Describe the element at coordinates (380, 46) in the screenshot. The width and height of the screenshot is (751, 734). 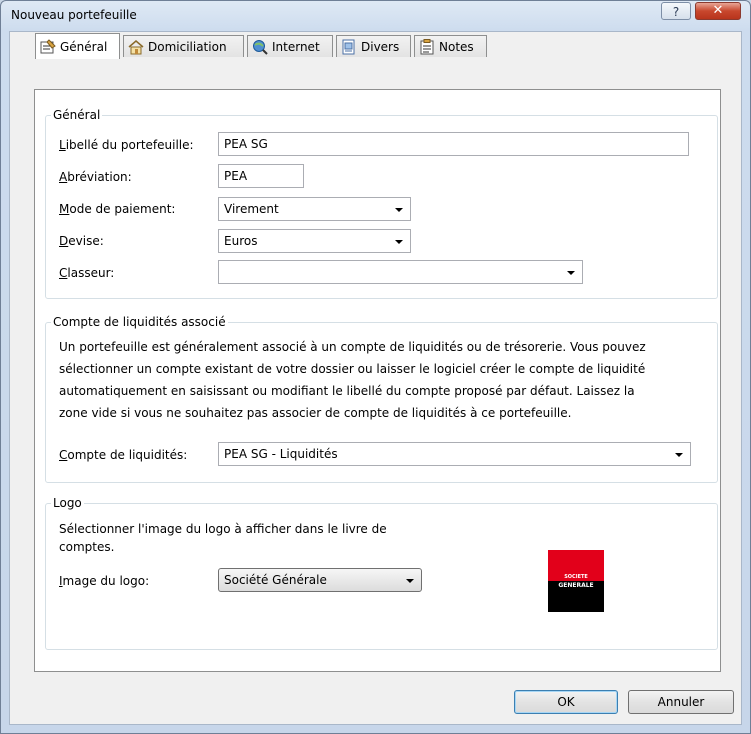
I see `tab-label: Divers` at that location.